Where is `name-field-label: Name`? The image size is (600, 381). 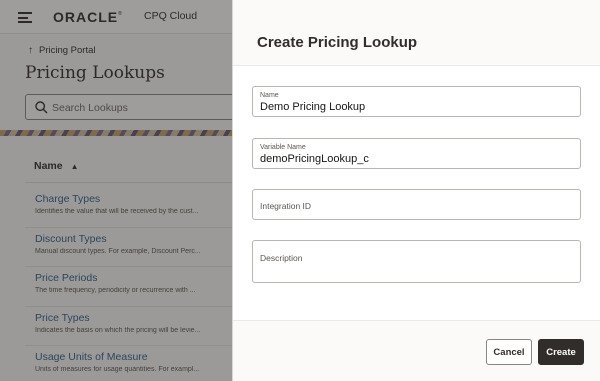 name-field-label: Name is located at coordinates (269, 95).